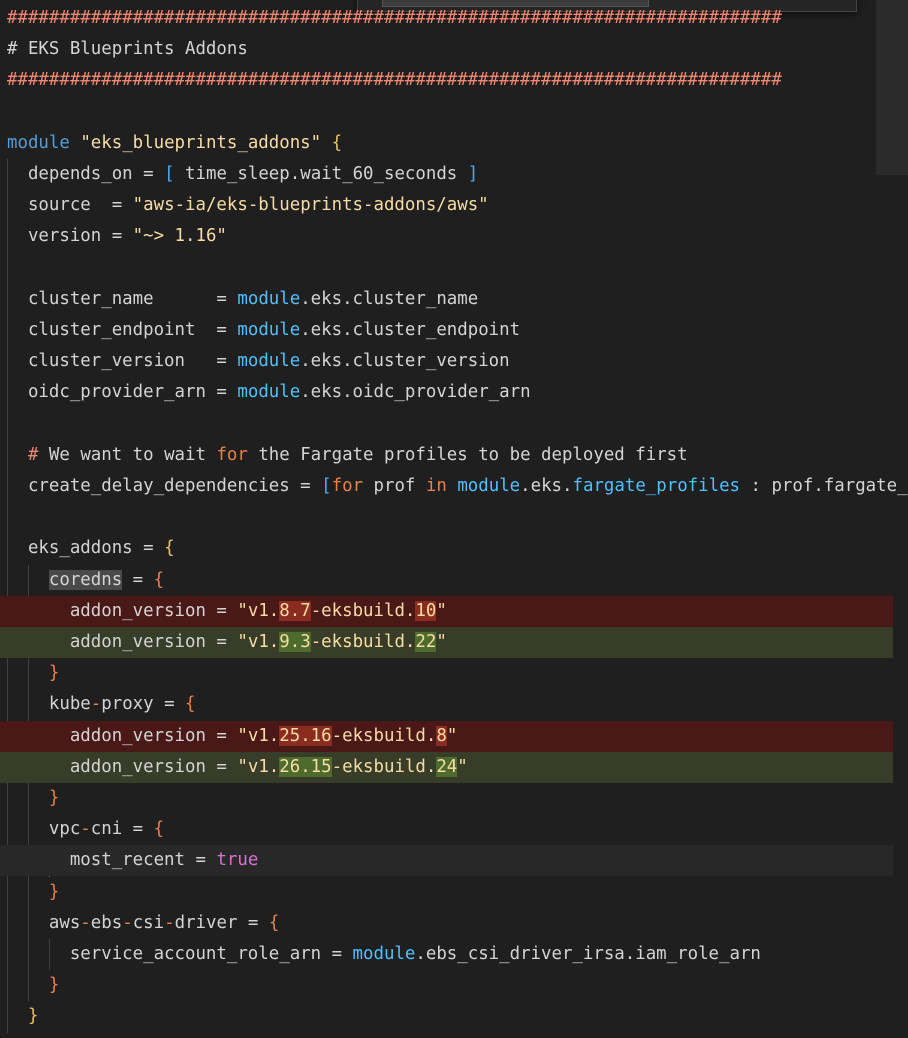  What do you see at coordinates (112, 361) in the screenshot?
I see `code-token: cluster_version` at bounding box center [112, 361].